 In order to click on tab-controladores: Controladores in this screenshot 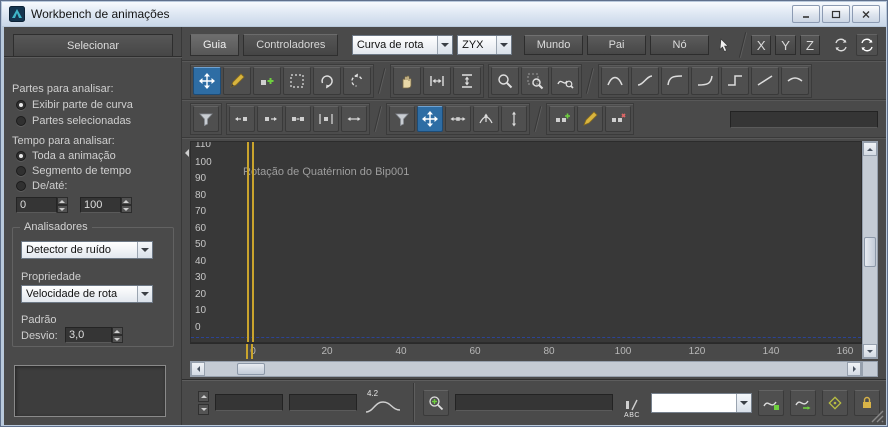, I will do `click(291, 45)`.